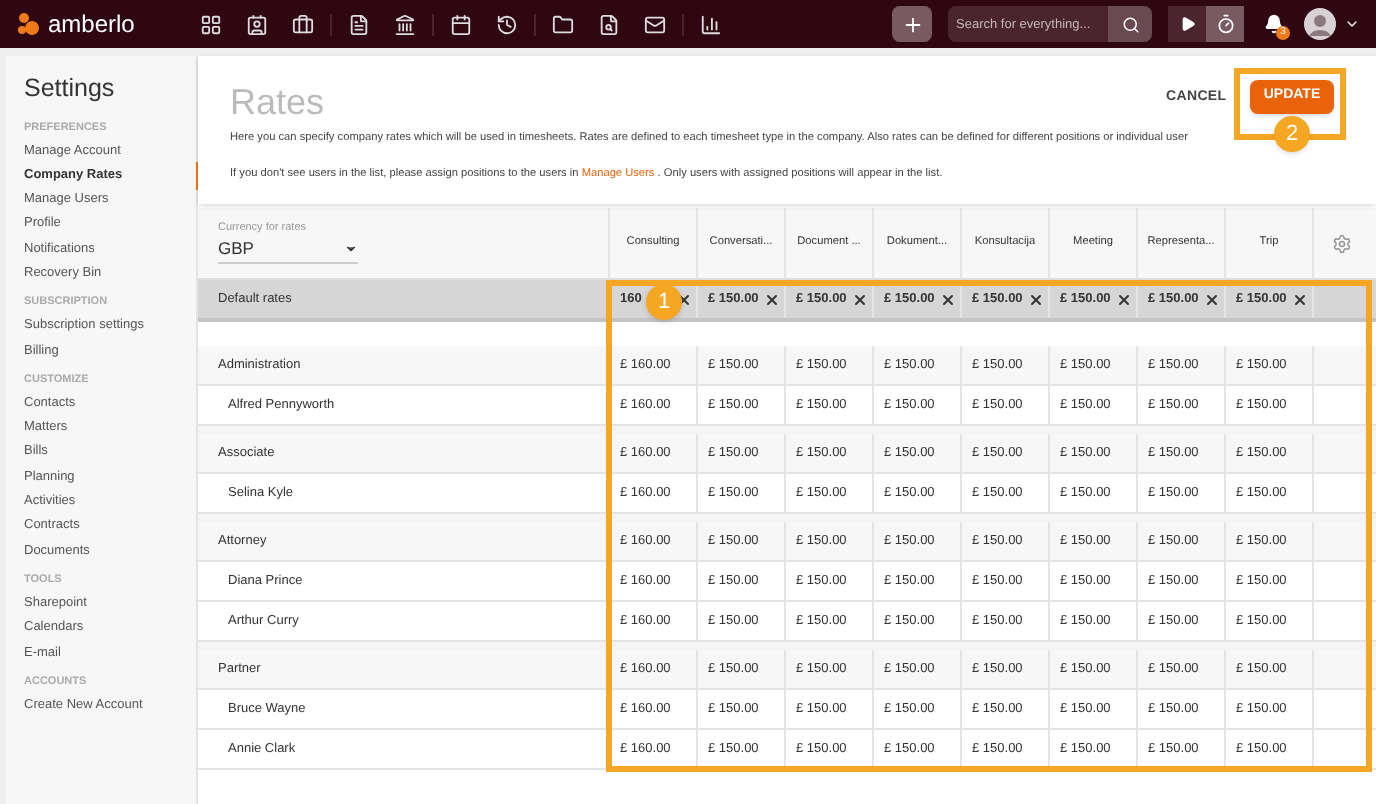 This screenshot has height=804, width=1376. Describe the element at coordinates (28, 24) in the screenshot. I see `logo-icon` at that location.